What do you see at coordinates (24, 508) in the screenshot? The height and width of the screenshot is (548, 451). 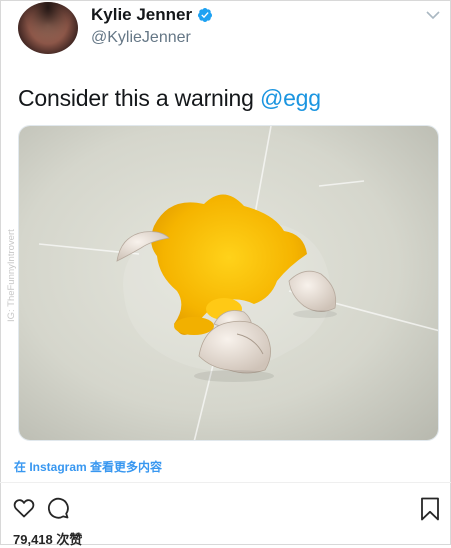 I see `heart-icon` at bounding box center [24, 508].